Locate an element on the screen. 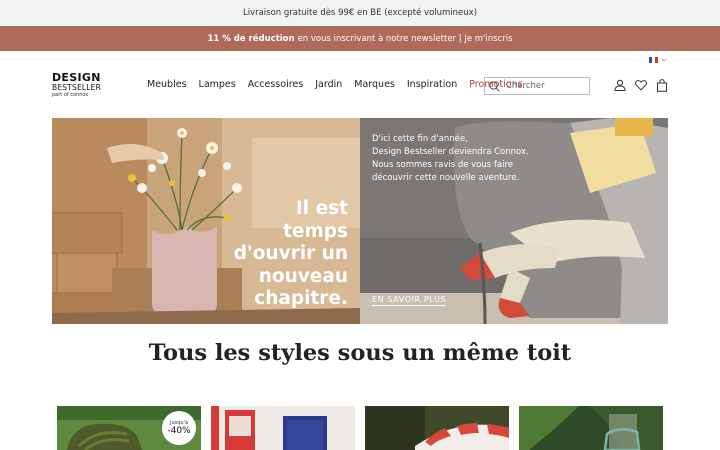 The width and height of the screenshot is (720, 450). category-card-garden-chair is located at coordinates (591, 428).